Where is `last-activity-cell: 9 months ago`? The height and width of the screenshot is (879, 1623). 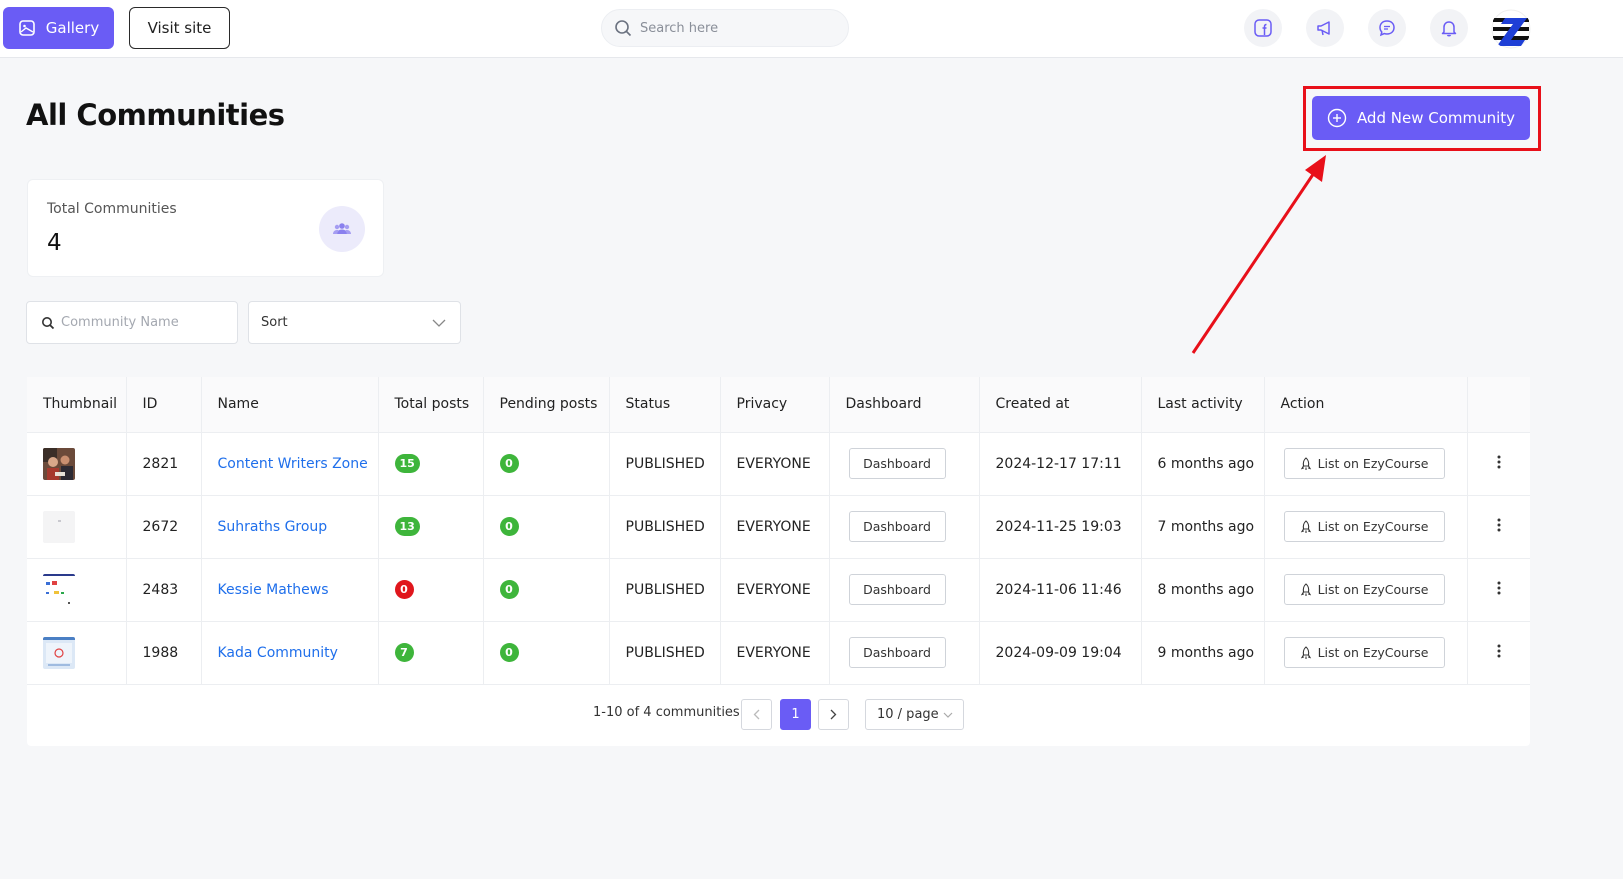
last-activity-cell: 9 months ago is located at coordinates (1203, 653).